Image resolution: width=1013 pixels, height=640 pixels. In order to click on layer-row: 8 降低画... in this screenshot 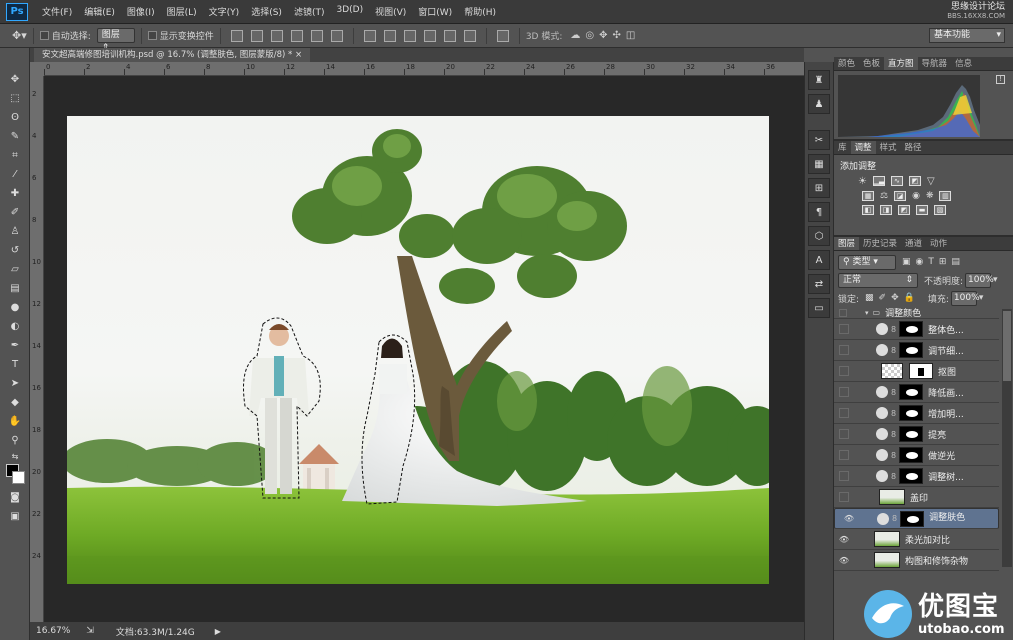, I will do `click(916, 392)`.